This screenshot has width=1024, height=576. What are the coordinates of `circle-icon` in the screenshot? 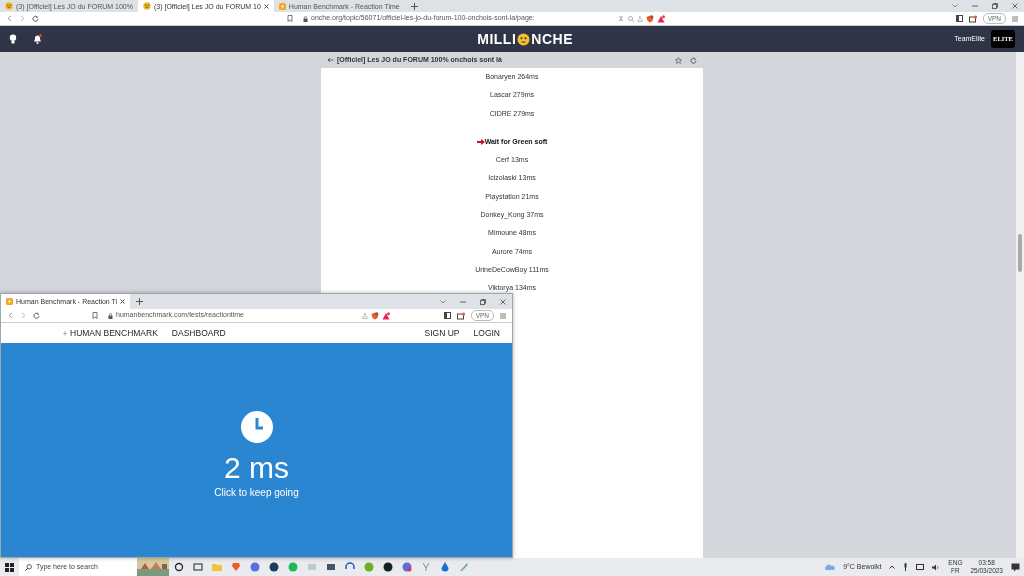 It's located at (178, 567).